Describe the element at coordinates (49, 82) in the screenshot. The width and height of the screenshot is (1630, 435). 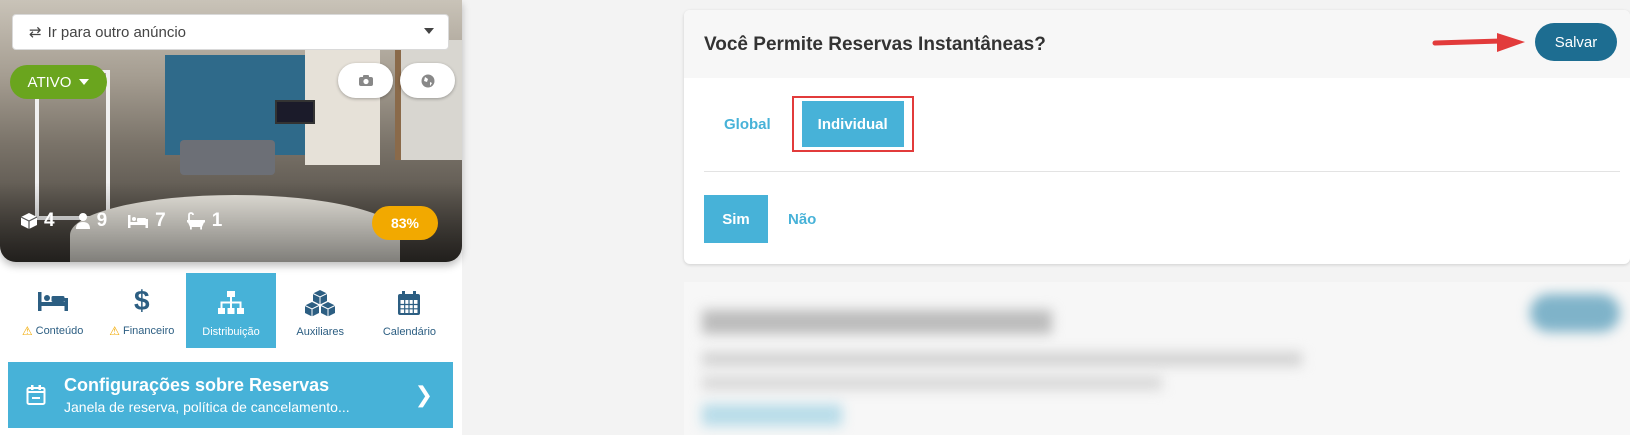
I see `status-label: ATIVO` at that location.